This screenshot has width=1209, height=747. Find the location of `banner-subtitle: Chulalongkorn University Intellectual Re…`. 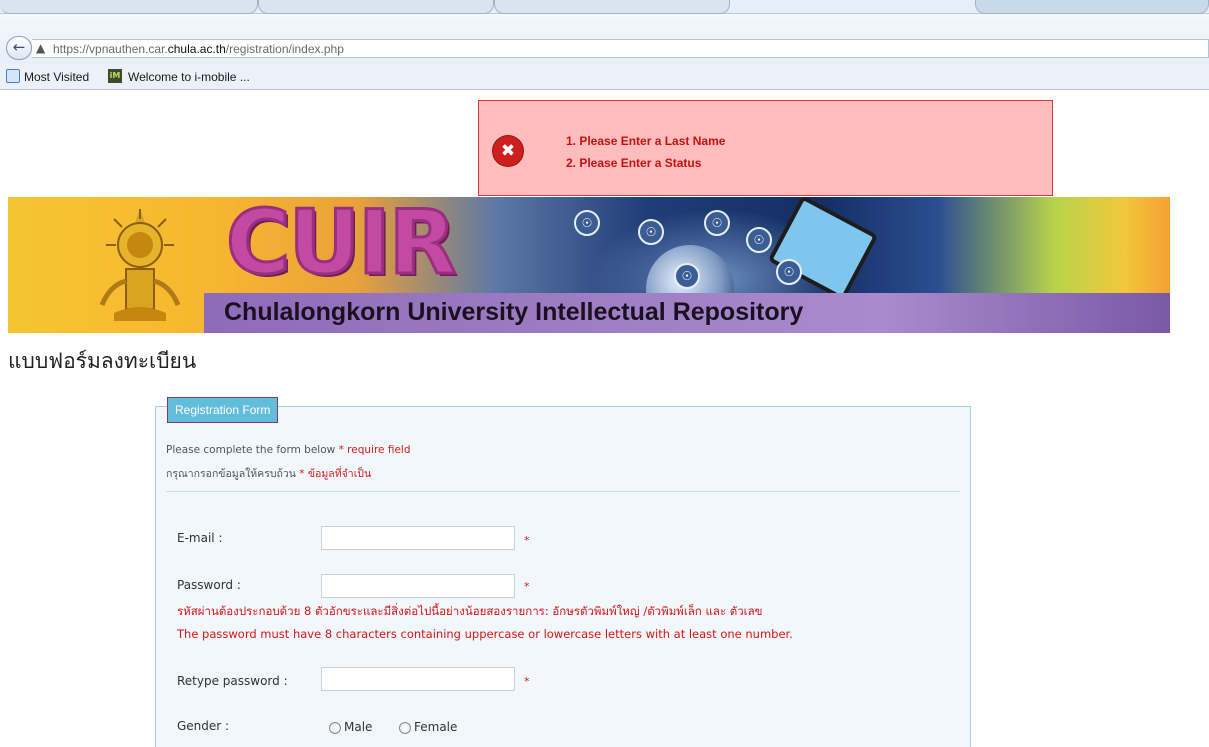

banner-subtitle: Chulalongkorn University Intellectual Re… is located at coordinates (514, 312).